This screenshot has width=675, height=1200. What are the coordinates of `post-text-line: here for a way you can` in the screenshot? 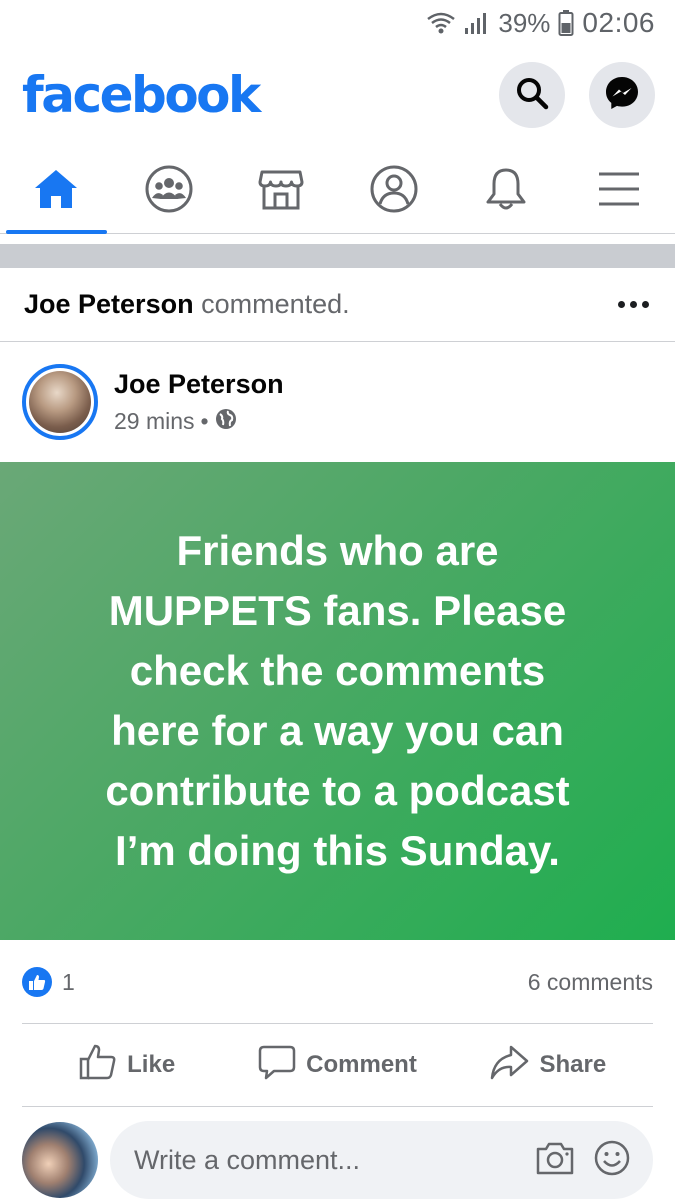 It's located at (337, 730).